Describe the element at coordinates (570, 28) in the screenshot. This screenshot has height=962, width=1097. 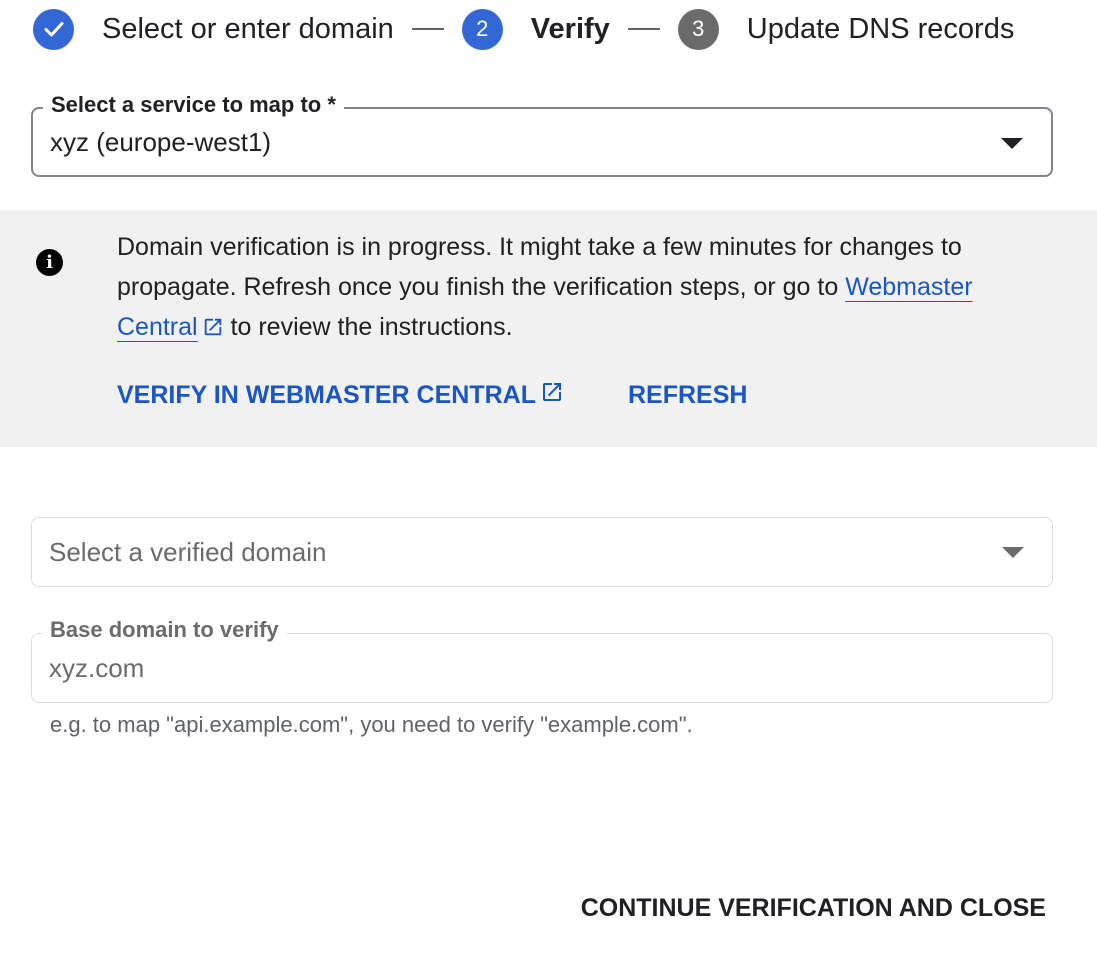
I see `step-label: Verify` at that location.